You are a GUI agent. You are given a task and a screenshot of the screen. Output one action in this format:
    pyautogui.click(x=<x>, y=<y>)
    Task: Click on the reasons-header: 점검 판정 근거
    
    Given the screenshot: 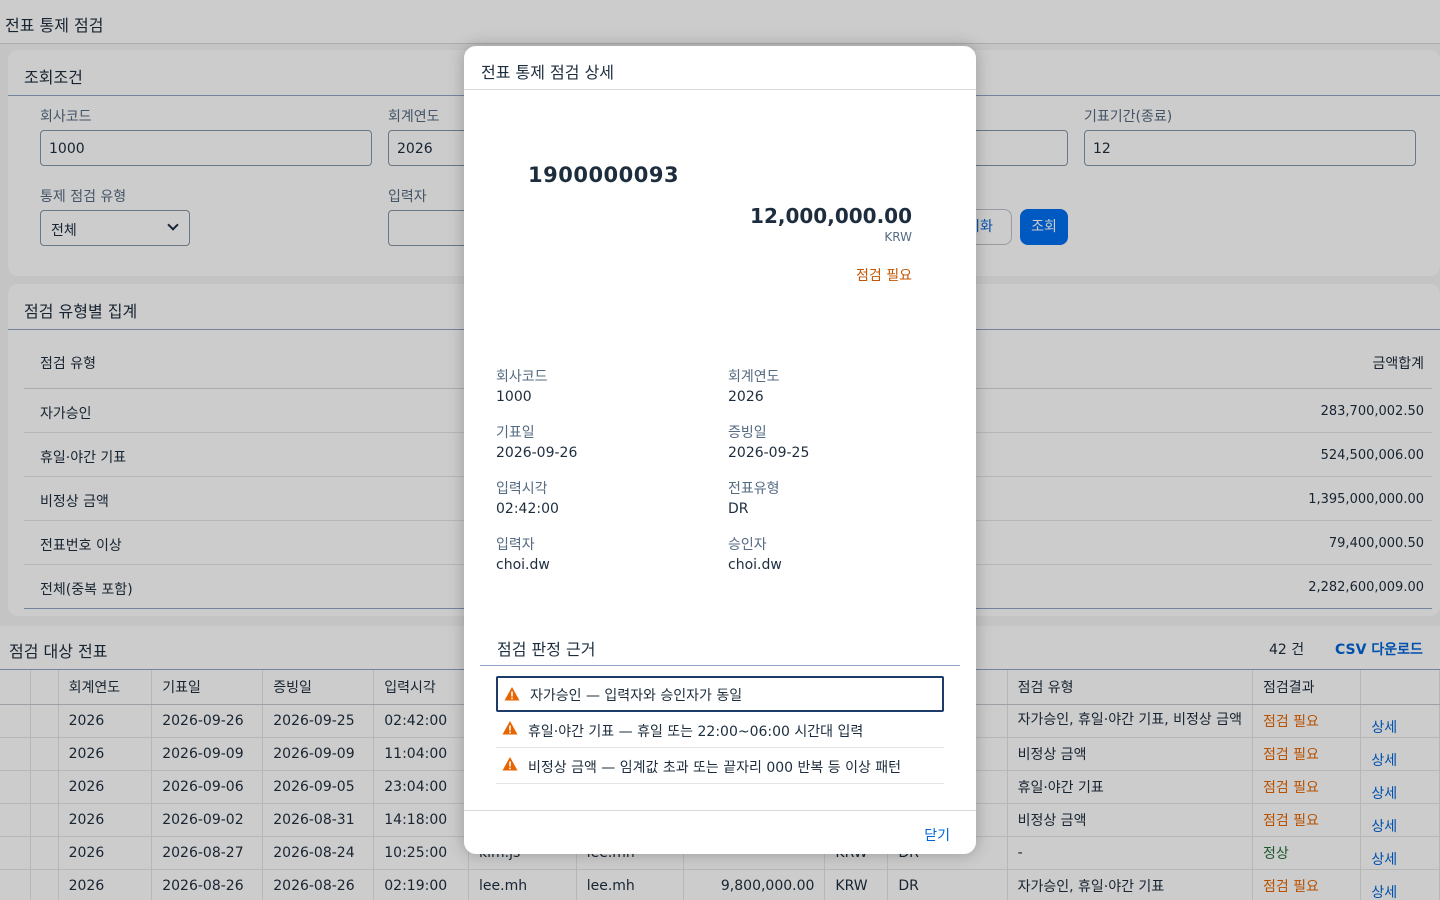 What is the action you would take?
    pyautogui.click(x=720, y=645)
    